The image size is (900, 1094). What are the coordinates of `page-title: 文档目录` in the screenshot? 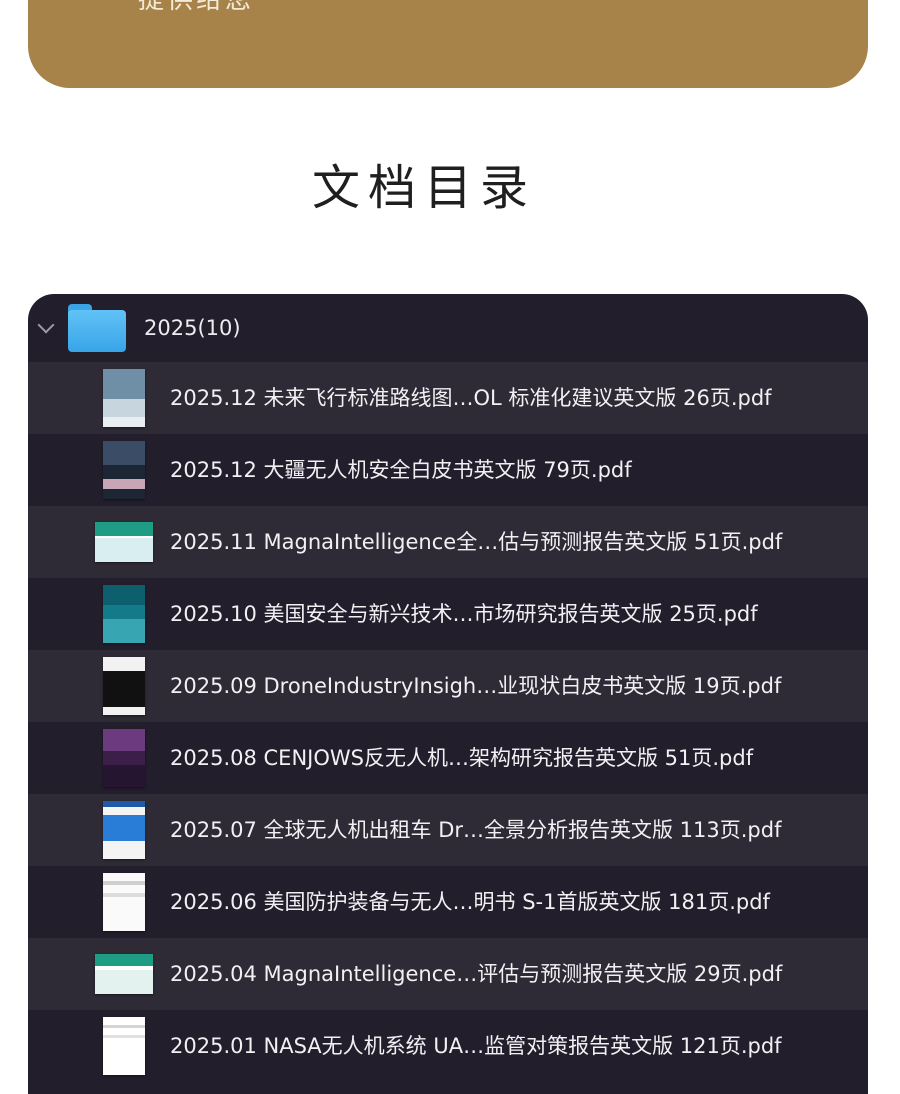 It's located at (423, 188).